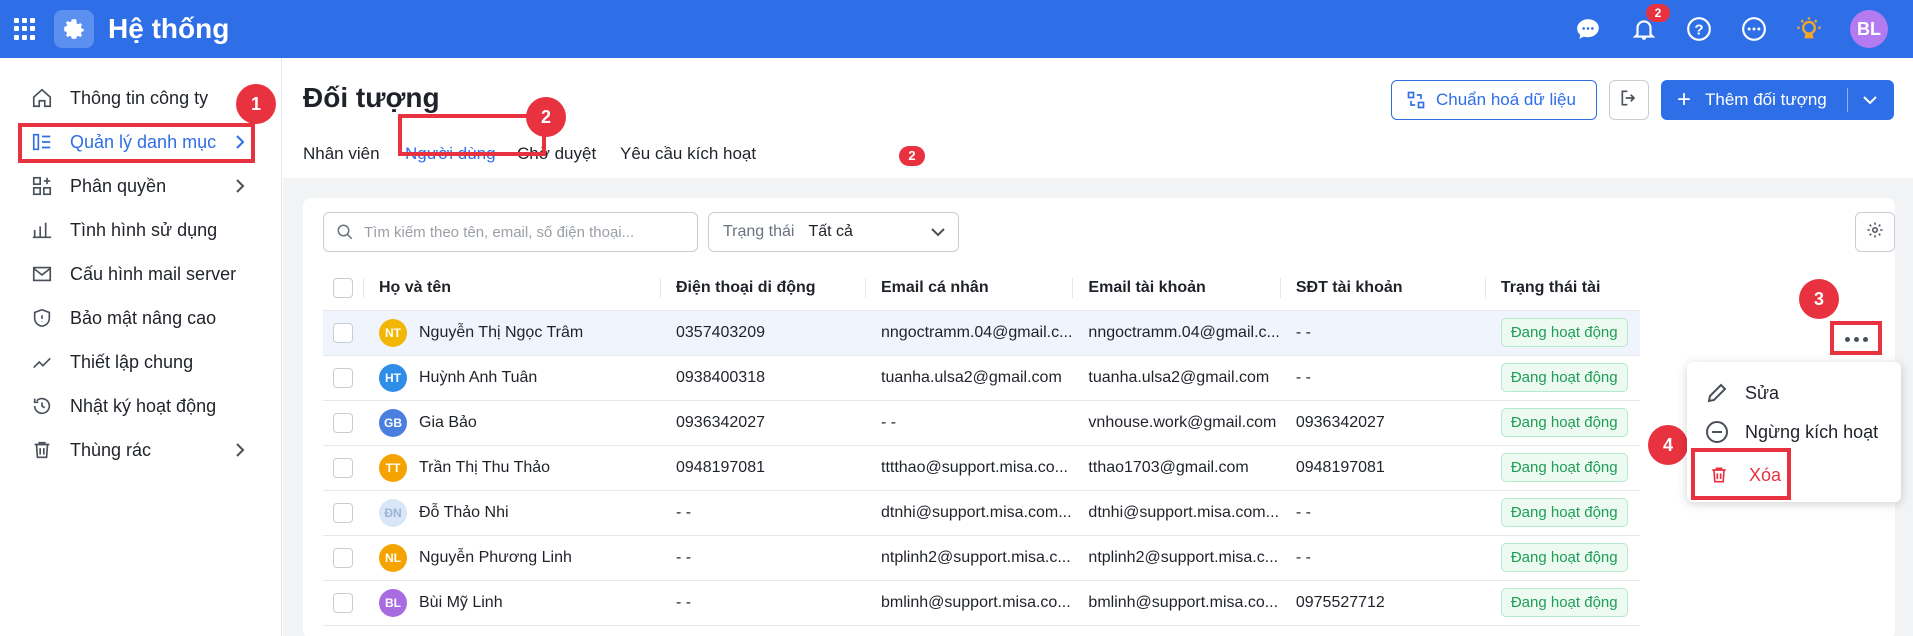 This screenshot has height=636, width=1913. What do you see at coordinates (1382, 468) in the screenshot?
I see `account-phone-cell: 0948197081` at bounding box center [1382, 468].